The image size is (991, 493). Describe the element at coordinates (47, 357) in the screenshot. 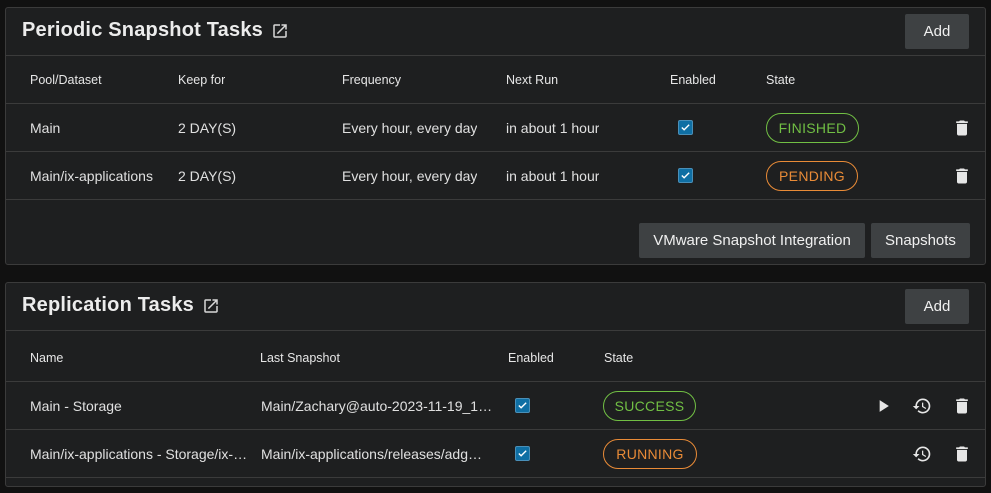

I see `col-name: Name` at that location.